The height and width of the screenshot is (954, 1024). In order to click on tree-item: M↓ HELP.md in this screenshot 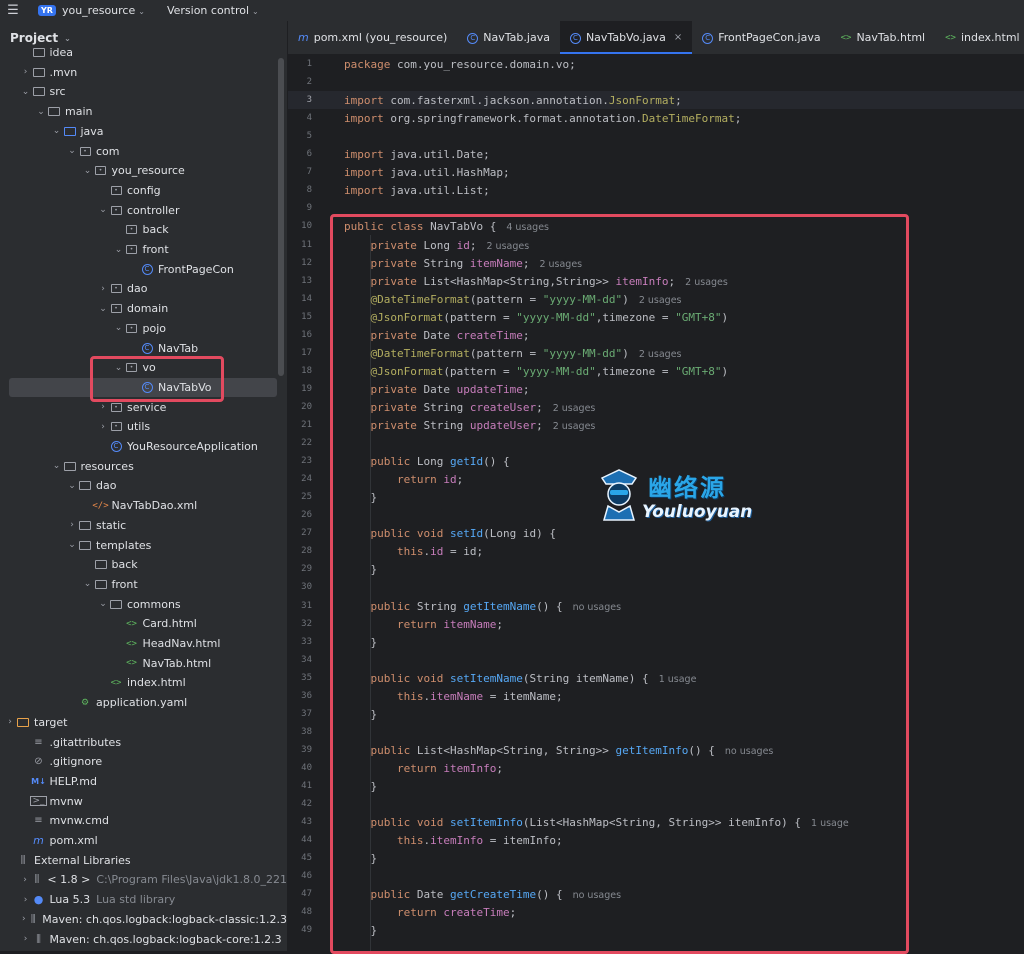, I will do `click(143, 781)`.